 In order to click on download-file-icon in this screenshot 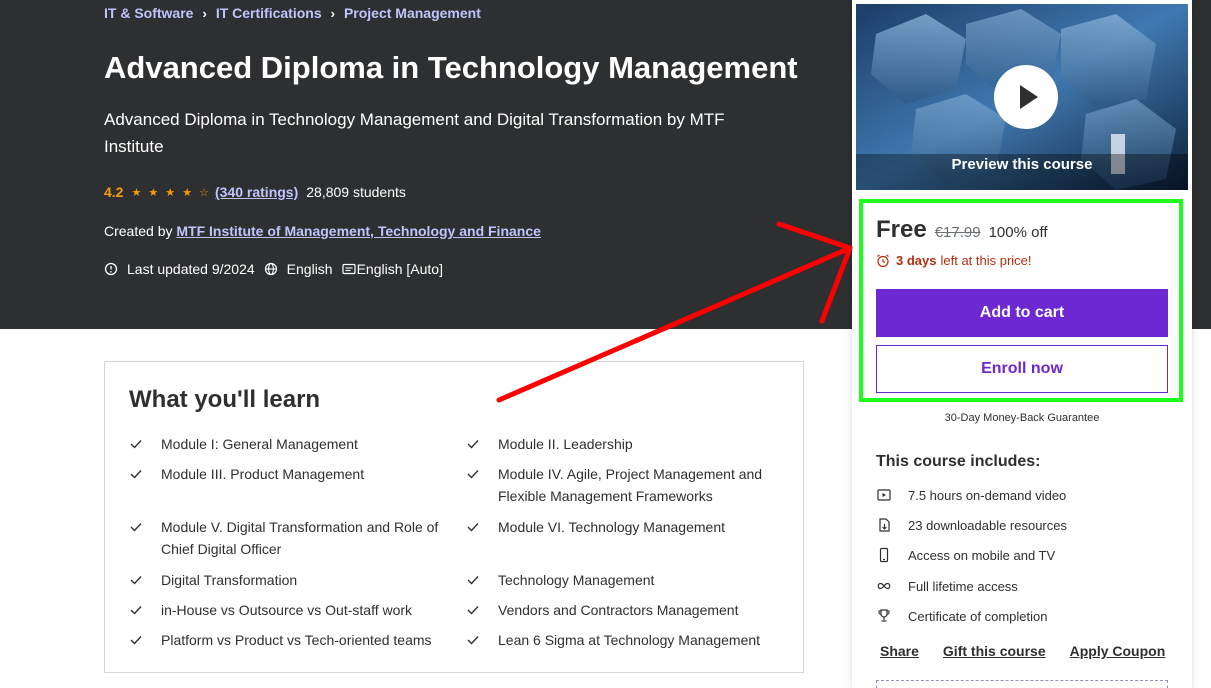, I will do `click(884, 525)`.